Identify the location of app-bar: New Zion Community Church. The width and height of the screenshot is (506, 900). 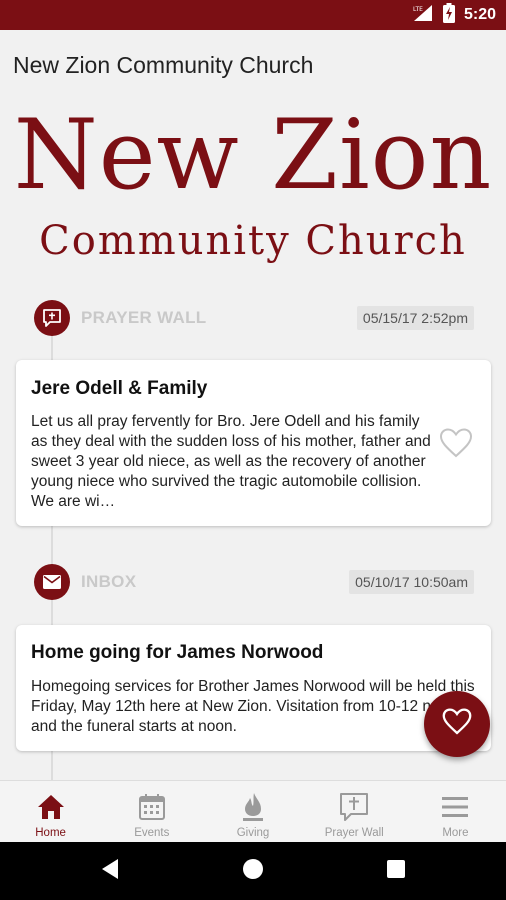
(253, 65).